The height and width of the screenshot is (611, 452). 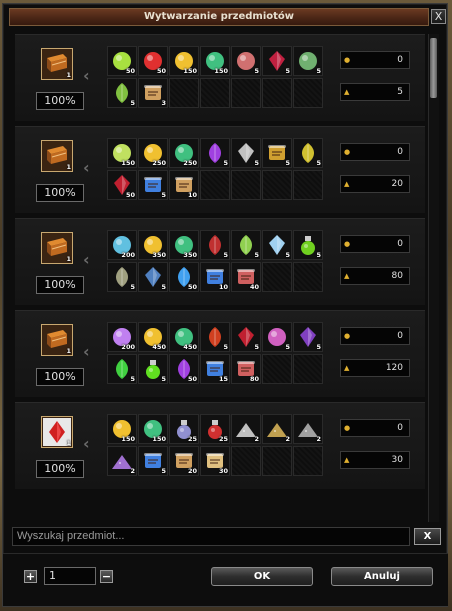 I want to click on gold-cost: ● 0, so click(x=375, y=428).